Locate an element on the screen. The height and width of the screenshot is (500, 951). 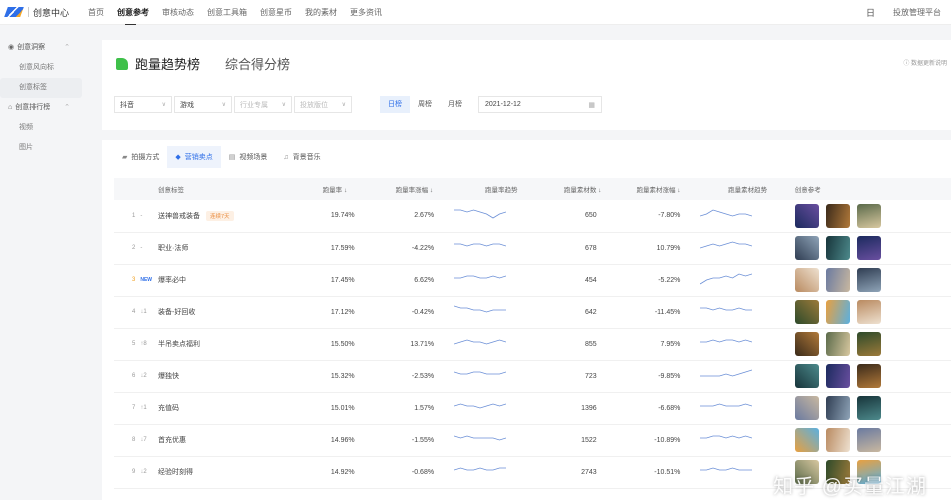
column-header: 跑量素材数 ↓ is located at coordinates (582, 189).